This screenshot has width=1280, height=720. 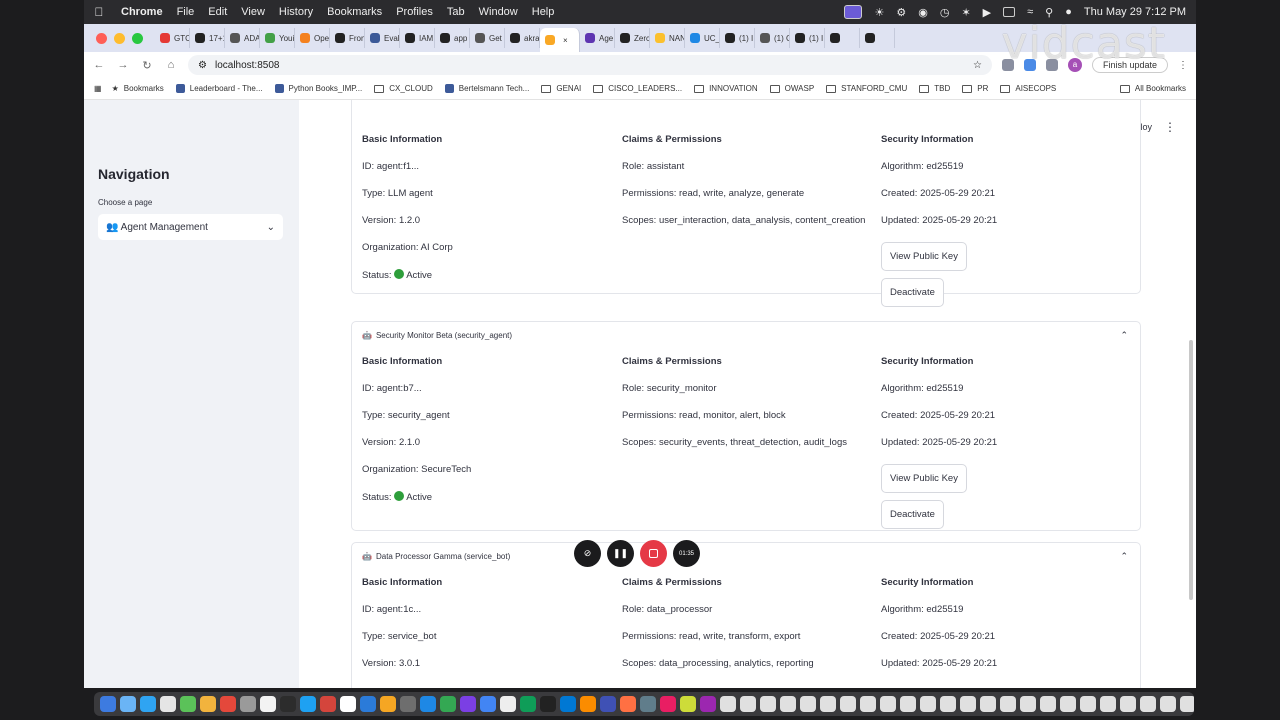 What do you see at coordinates (137, 38) in the screenshot?
I see `maximize-window-icon` at bounding box center [137, 38].